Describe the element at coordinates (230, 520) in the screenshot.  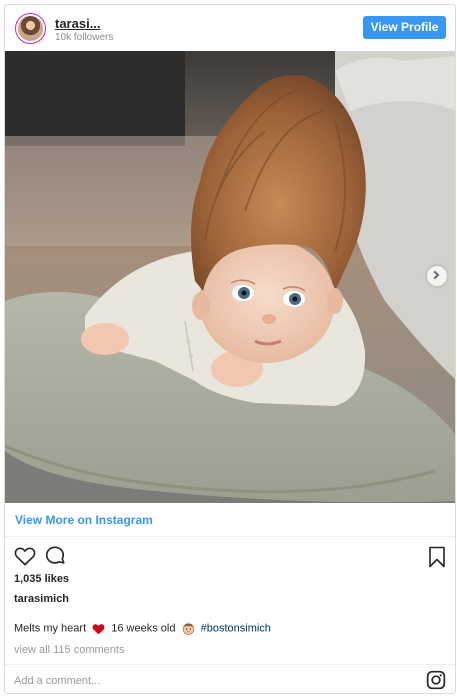
I see `view-more-row: View More on Instagram` at that location.